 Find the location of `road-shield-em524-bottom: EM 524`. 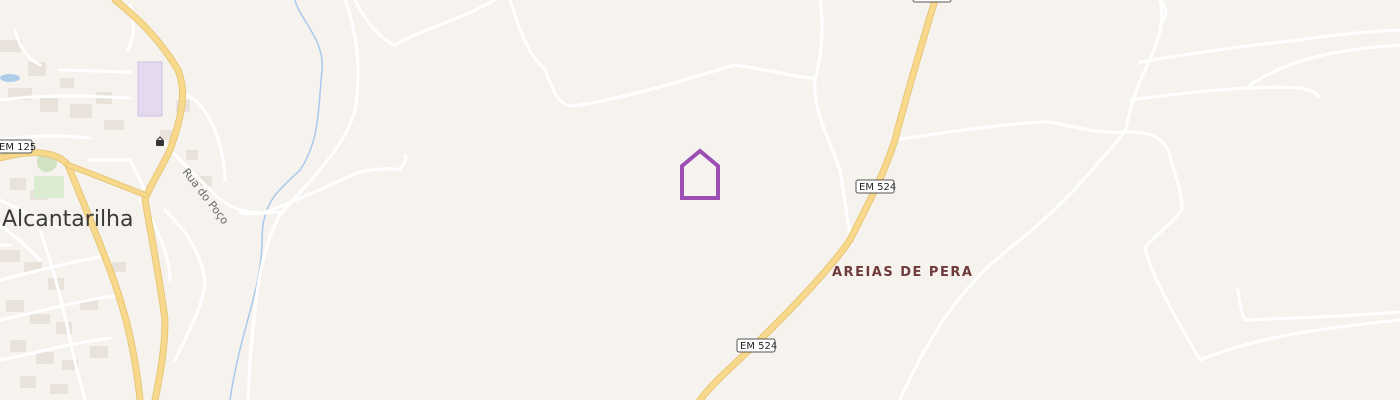

road-shield-em524-bottom: EM 524 is located at coordinates (756, 345).